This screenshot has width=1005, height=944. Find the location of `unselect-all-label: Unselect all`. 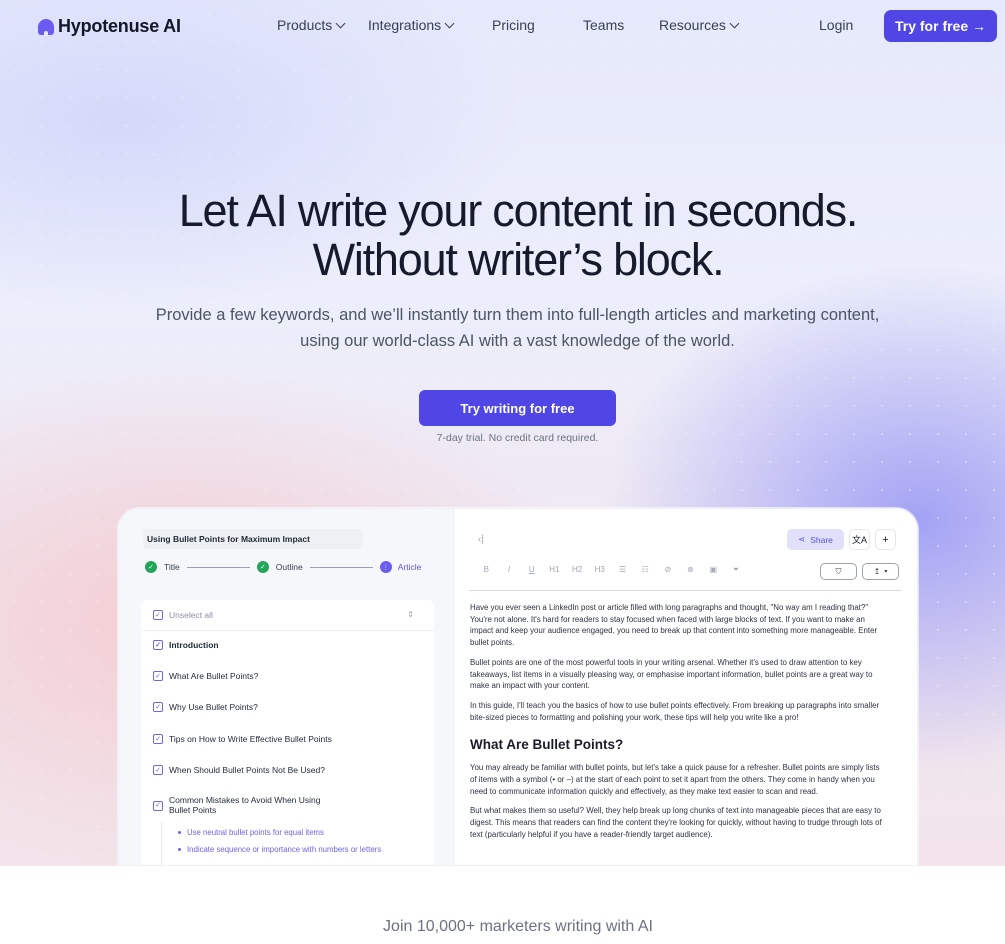

unselect-all-label: Unselect all is located at coordinates (191, 615).